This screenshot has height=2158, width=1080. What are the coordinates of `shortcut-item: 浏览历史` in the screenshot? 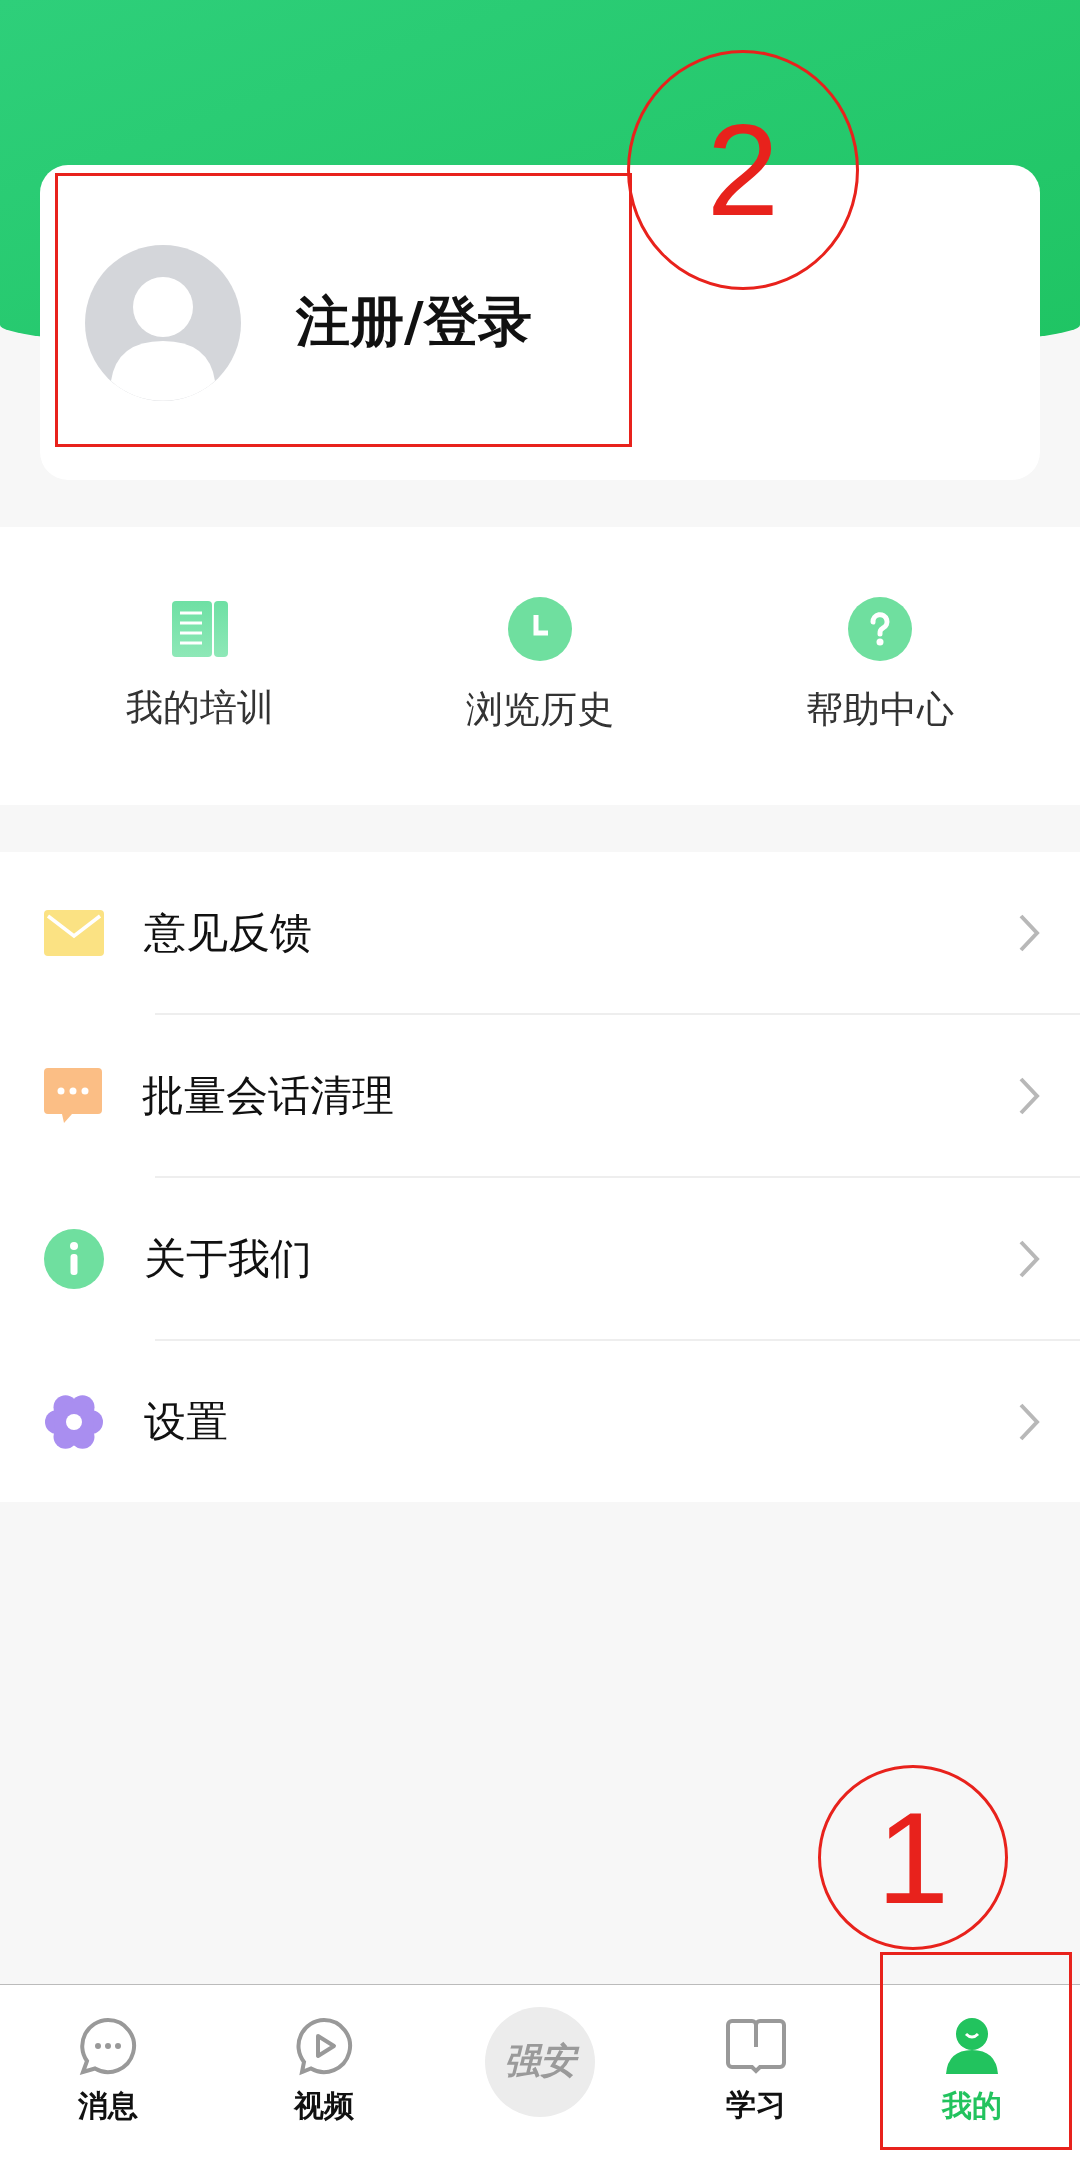 It's located at (540, 666).